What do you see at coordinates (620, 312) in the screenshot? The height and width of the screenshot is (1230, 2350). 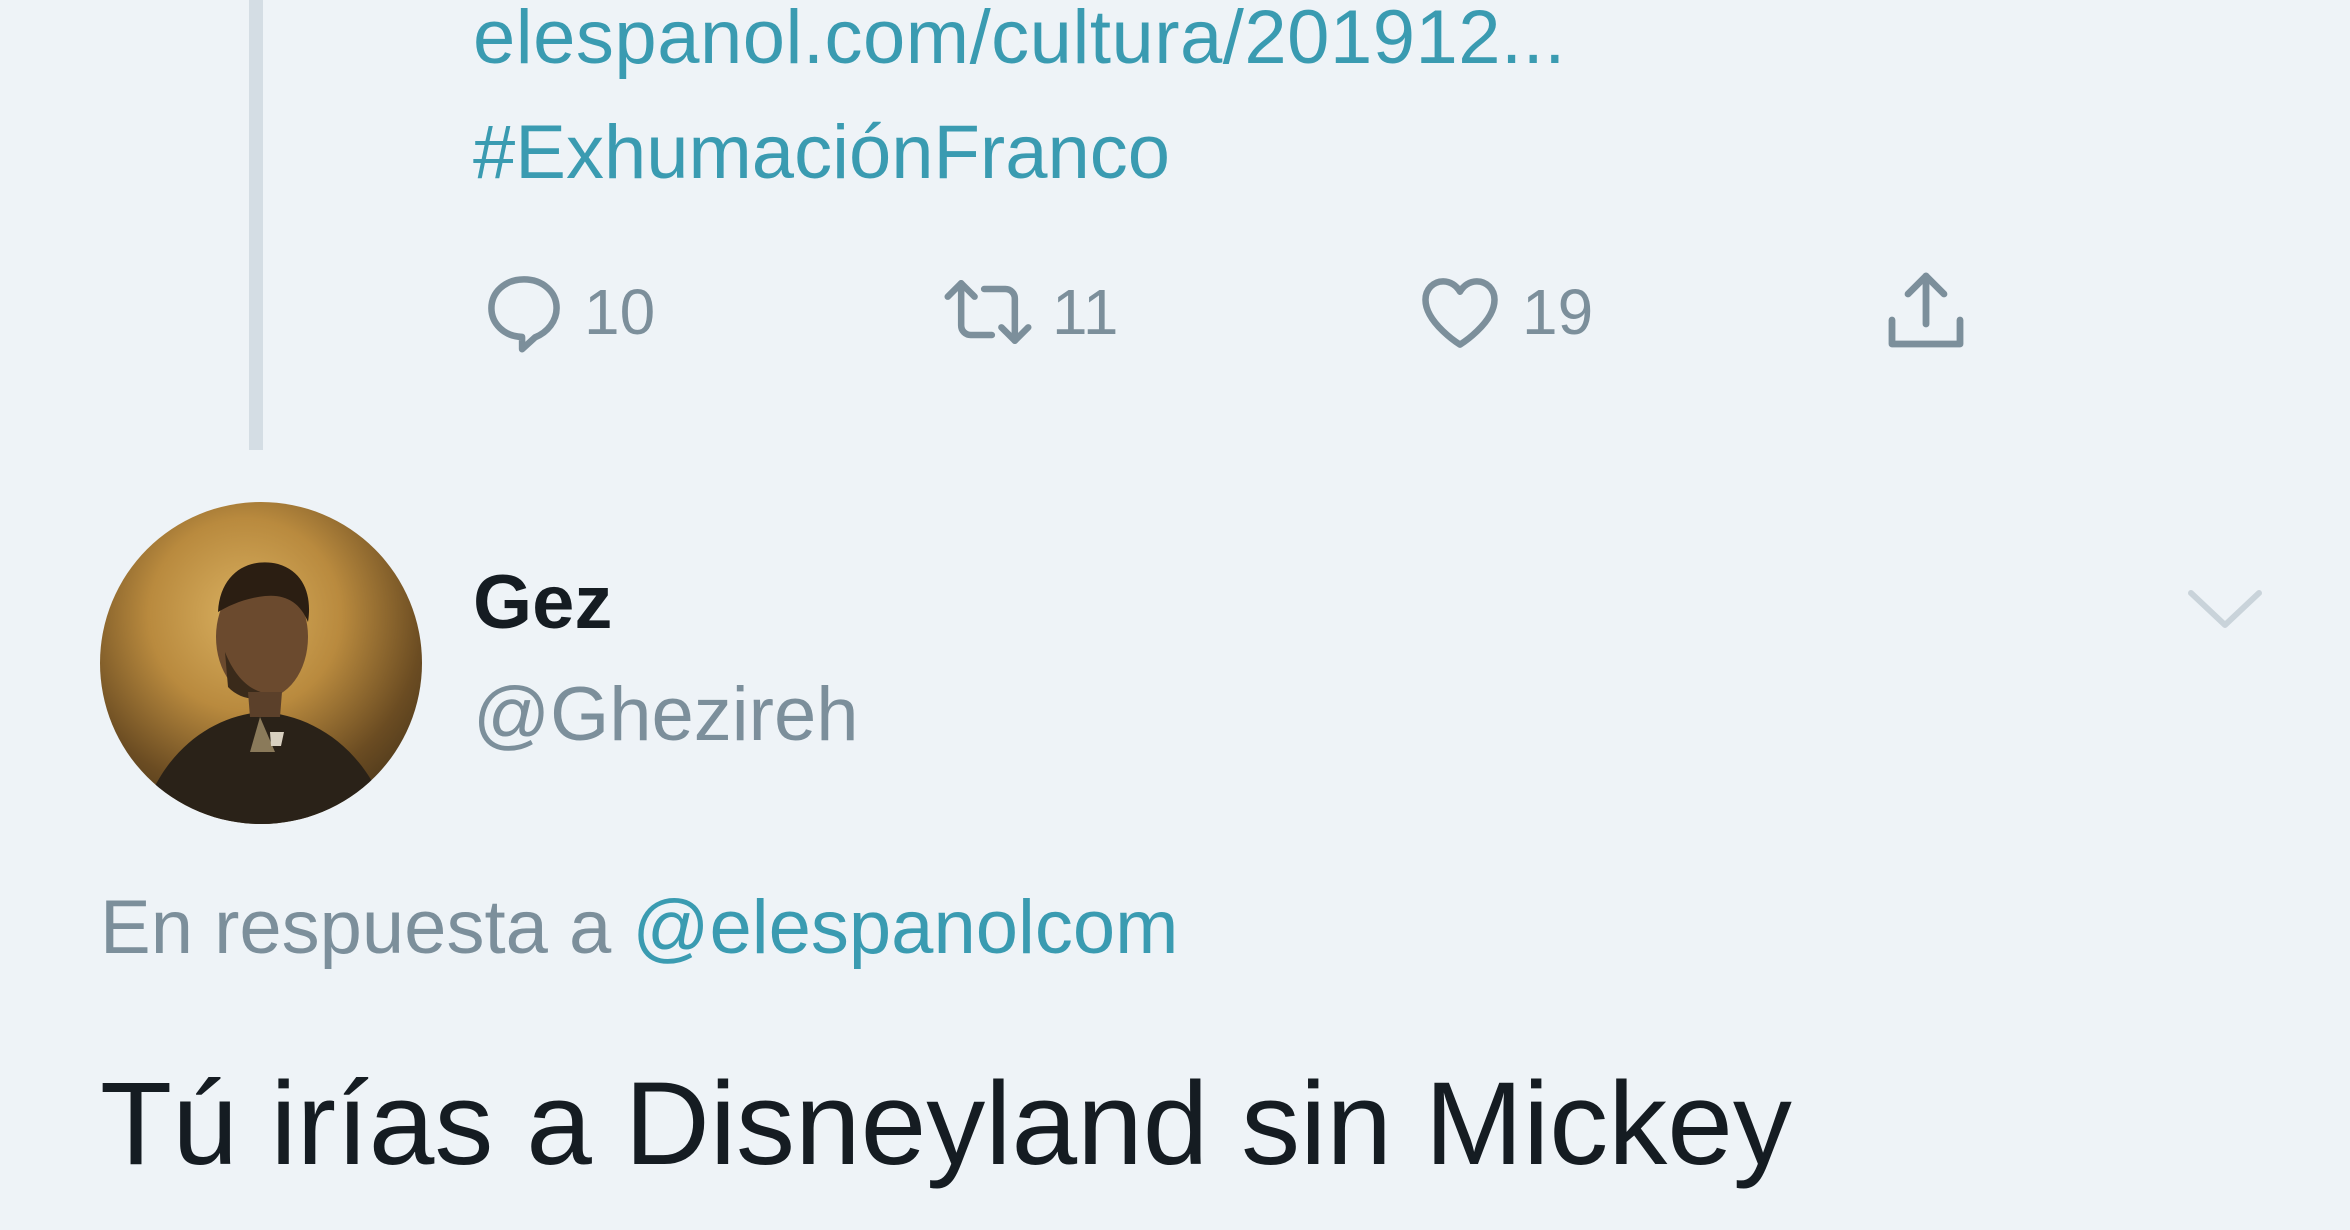 I see `reply-count: 10` at bounding box center [620, 312].